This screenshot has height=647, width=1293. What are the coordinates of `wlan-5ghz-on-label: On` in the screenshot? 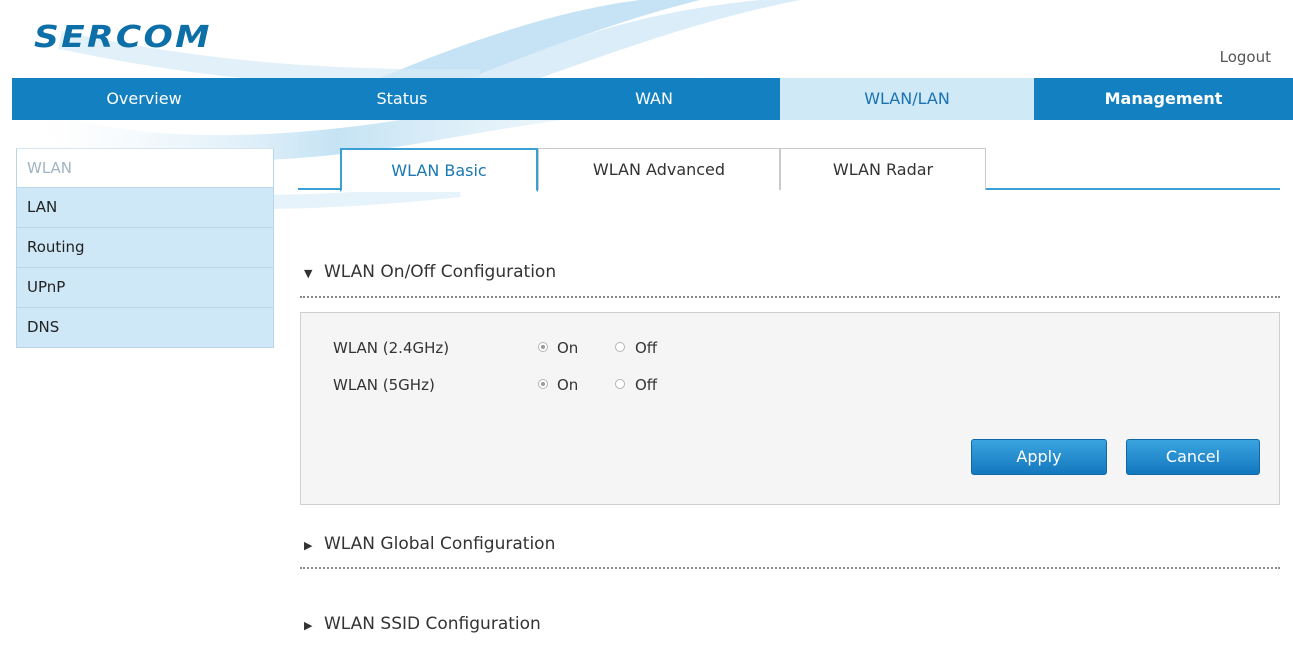 It's located at (568, 385).